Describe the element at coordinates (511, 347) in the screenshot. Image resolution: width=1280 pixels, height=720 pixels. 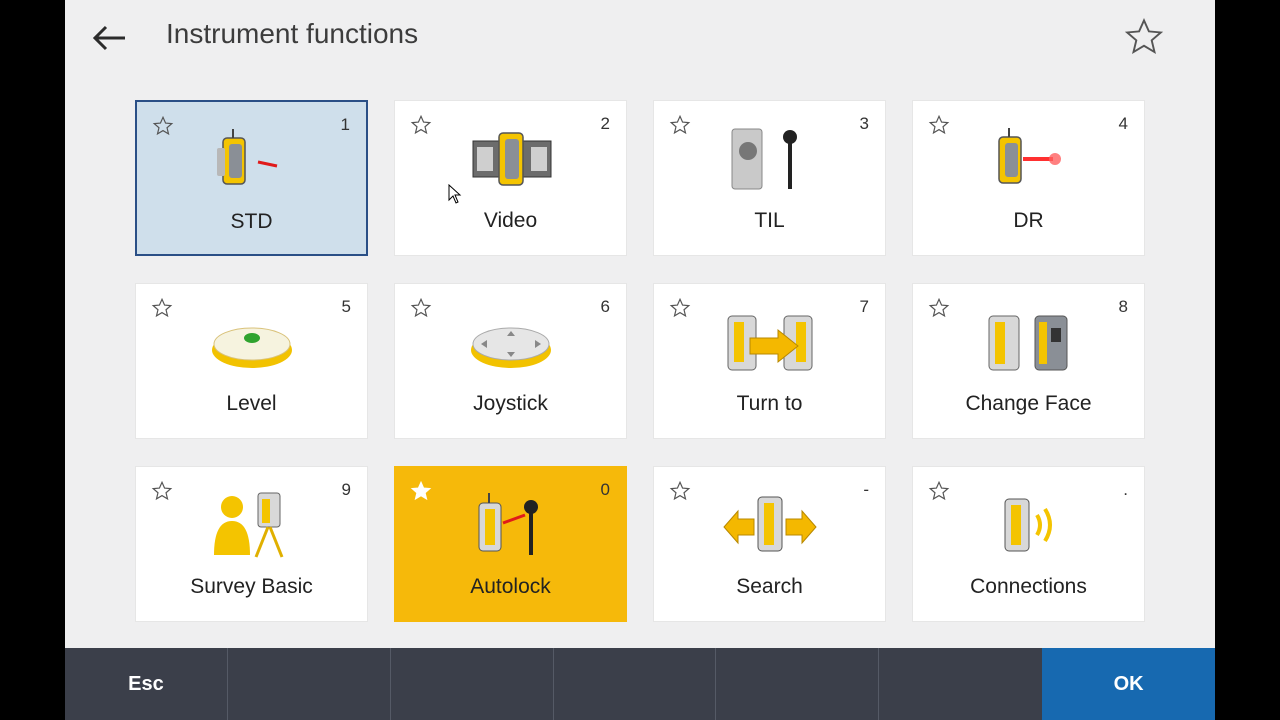
I see `joystick-icon` at that location.